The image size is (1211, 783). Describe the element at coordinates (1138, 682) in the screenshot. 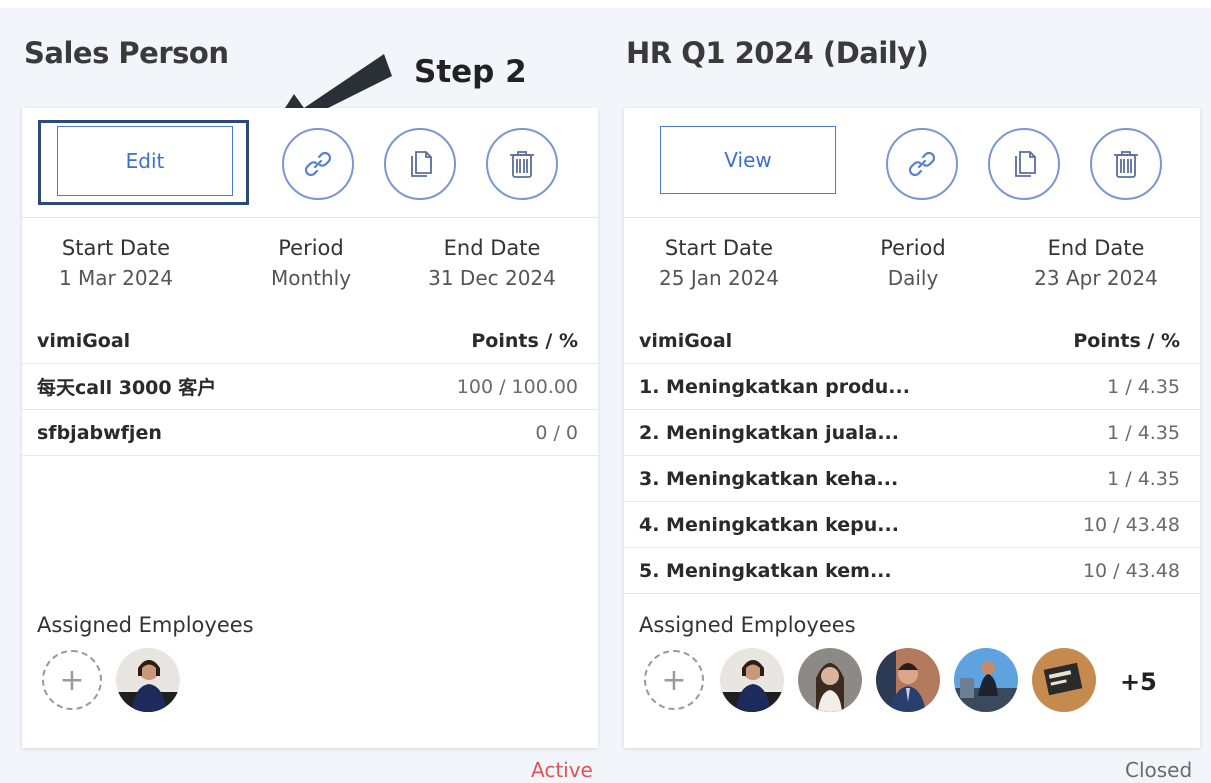

I see `more-employees-count: +5` at that location.